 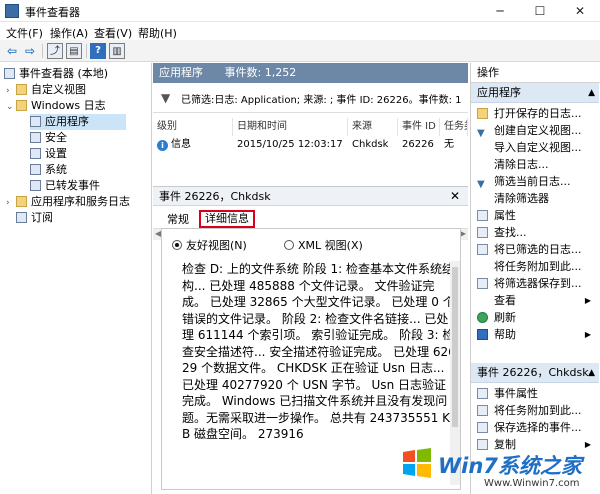 I want to click on properties-icon, so click(x=482, y=215).